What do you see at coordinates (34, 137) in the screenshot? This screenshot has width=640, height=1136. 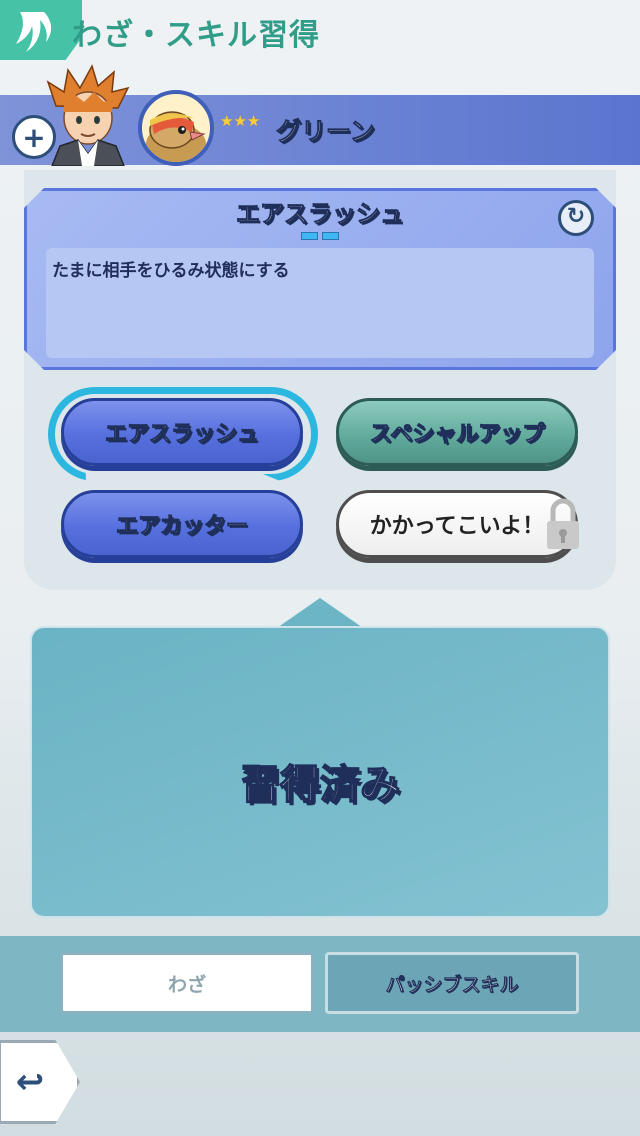 I see `add-button: +` at bounding box center [34, 137].